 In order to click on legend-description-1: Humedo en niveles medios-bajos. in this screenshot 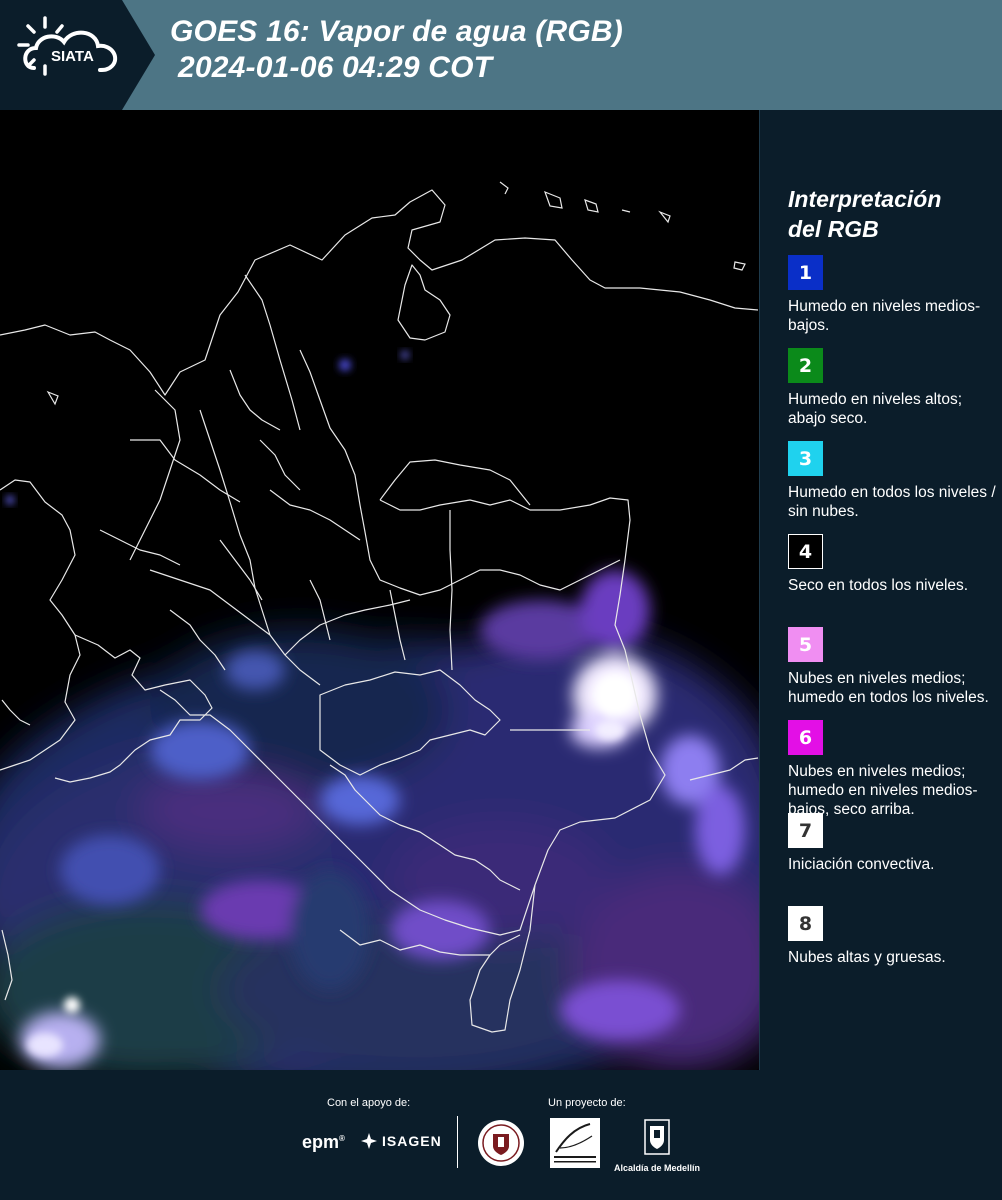, I will do `click(884, 316)`.